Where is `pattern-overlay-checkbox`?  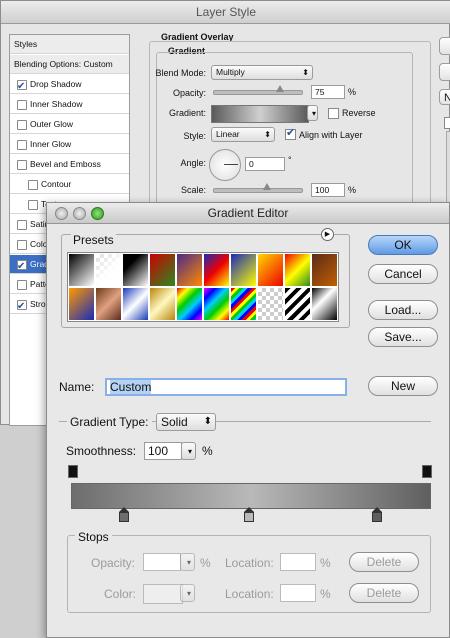 pattern-overlay-checkbox is located at coordinates (22, 285).